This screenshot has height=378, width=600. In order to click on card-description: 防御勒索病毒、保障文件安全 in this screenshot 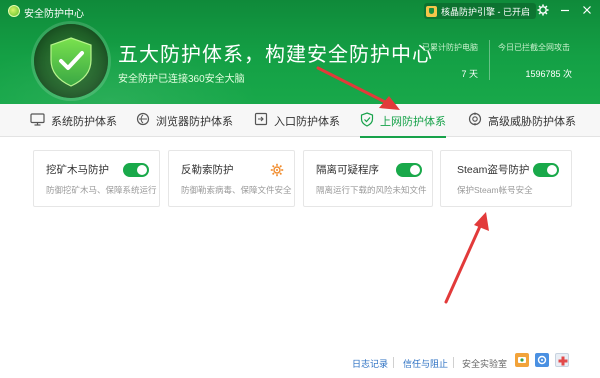, I will do `click(236, 190)`.